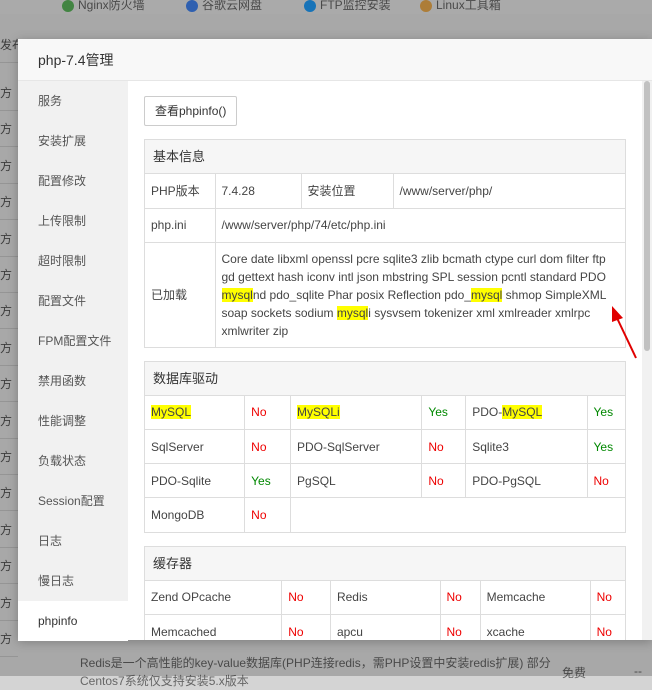 The image size is (652, 690). I want to click on driver-name: MongoDB, so click(195, 514).